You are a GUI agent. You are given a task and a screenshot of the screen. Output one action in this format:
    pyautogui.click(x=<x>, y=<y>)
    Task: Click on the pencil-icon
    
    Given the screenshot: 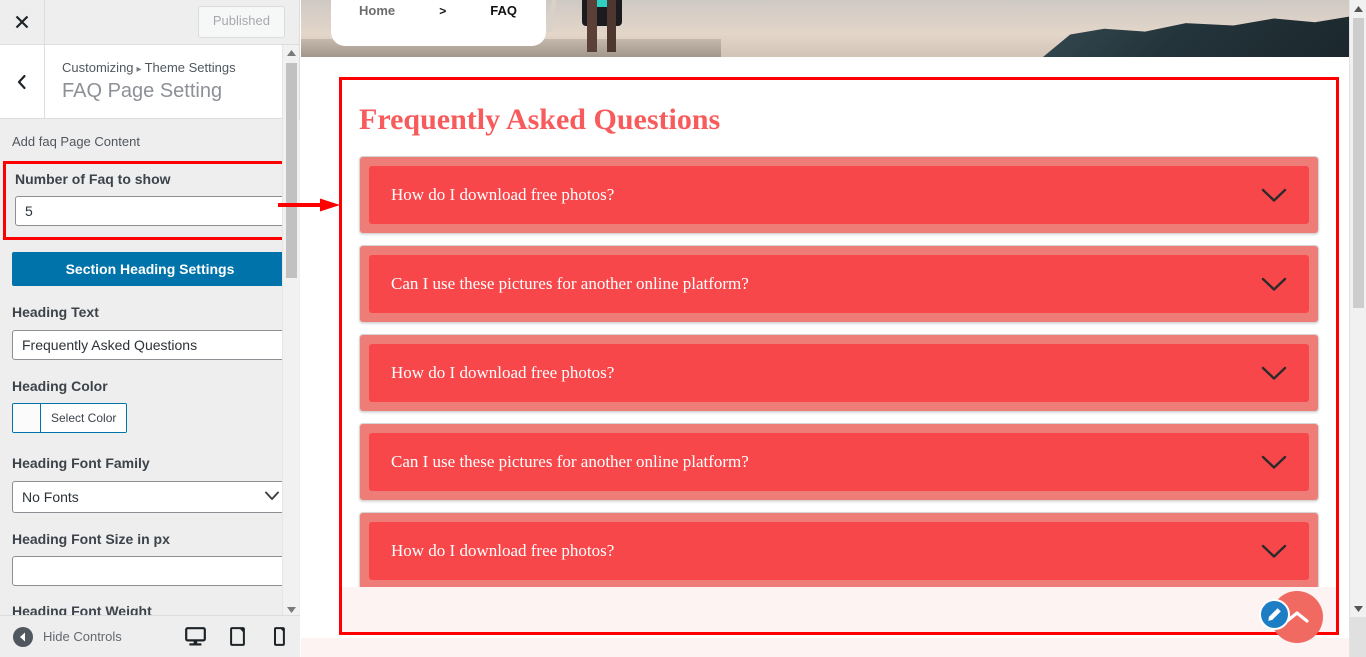 What is the action you would take?
    pyautogui.click(x=1274, y=614)
    